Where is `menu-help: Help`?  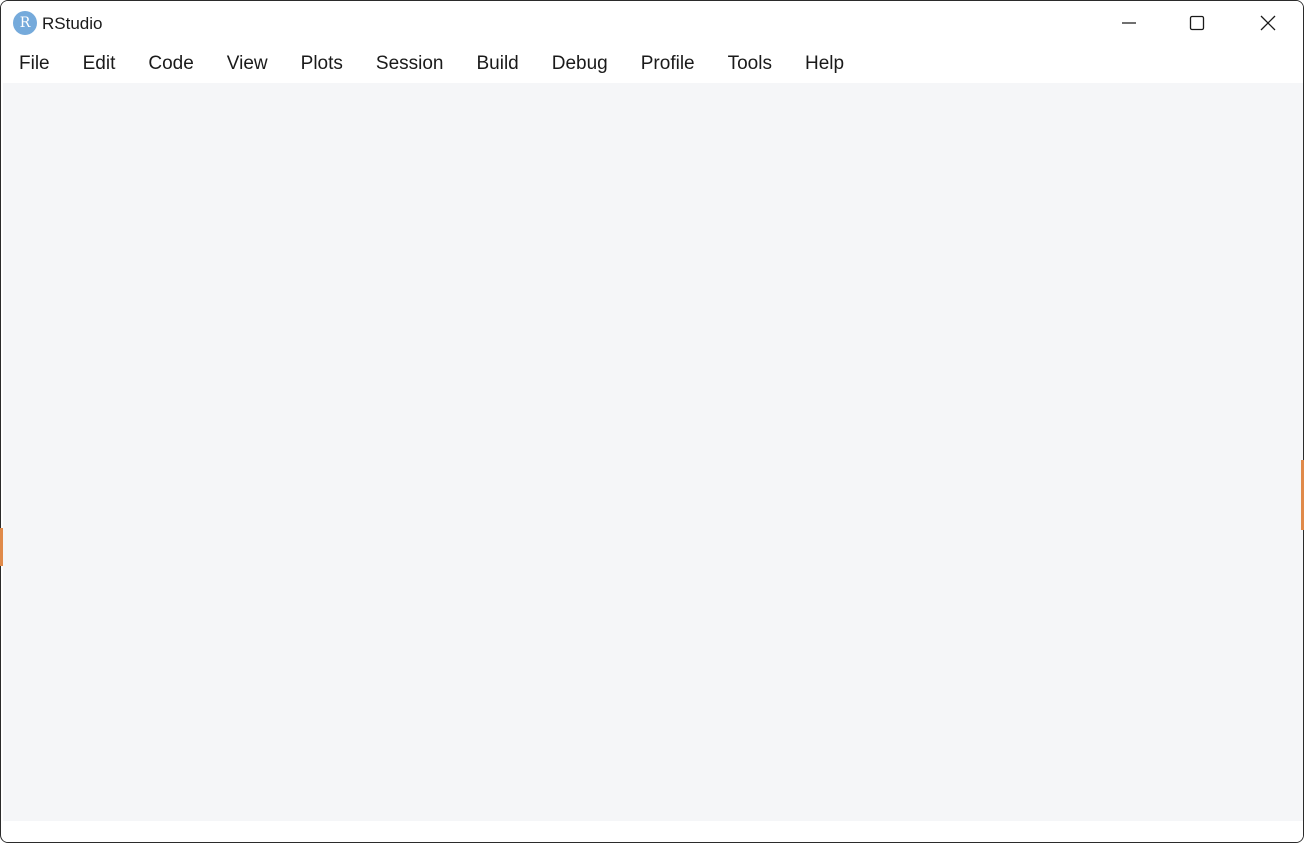
menu-help: Help is located at coordinates (824, 64).